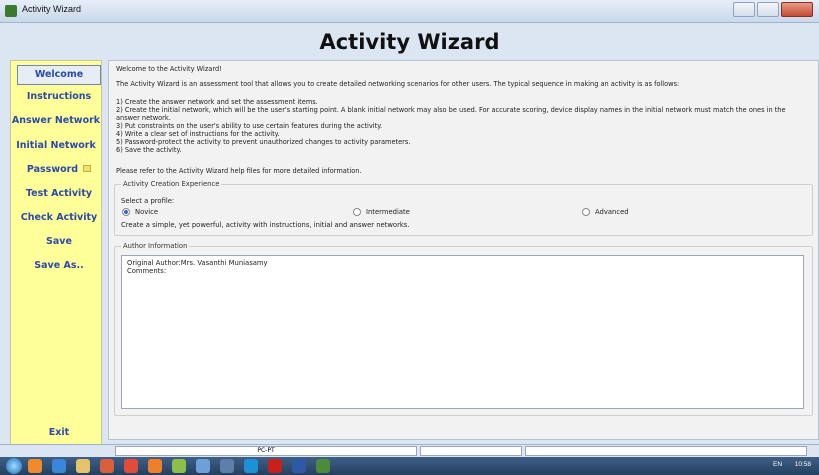 The image size is (819, 475). Describe the element at coordinates (56, 146) in the screenshot. I see `sidebar-item-initial-network: Initial Network` at that location.